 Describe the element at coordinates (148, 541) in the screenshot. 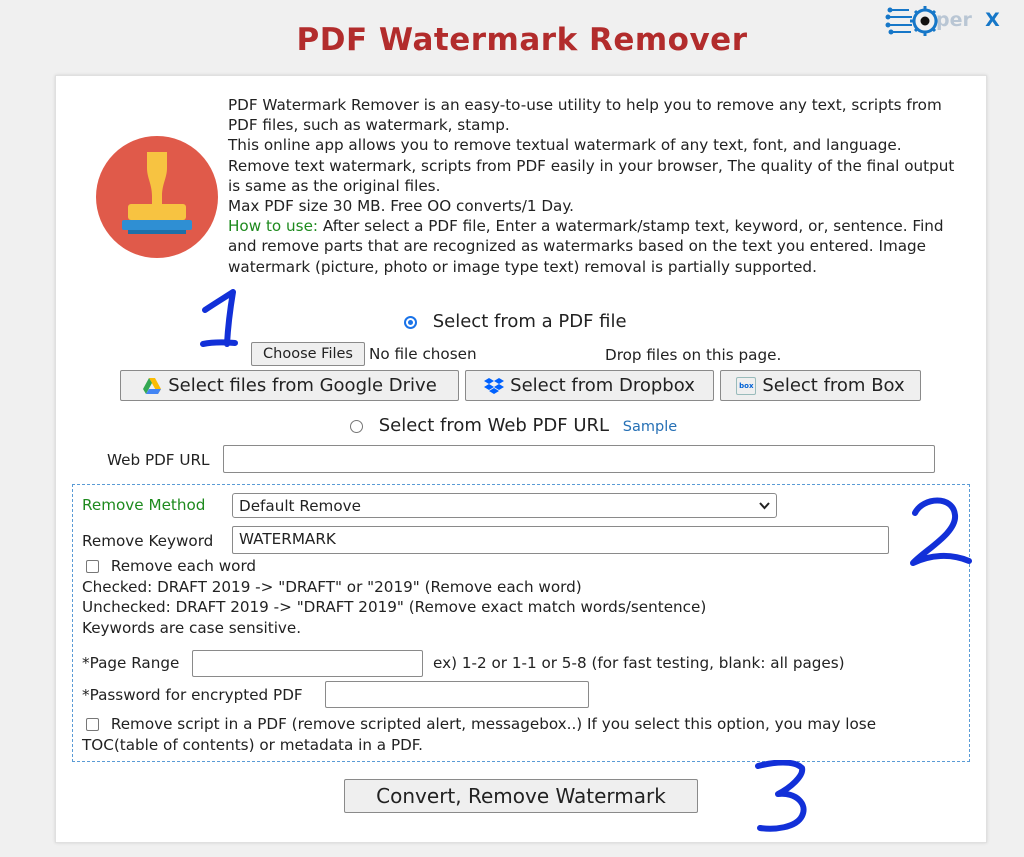

I see `remove-keyword-label: Remove Keyword` at that location.